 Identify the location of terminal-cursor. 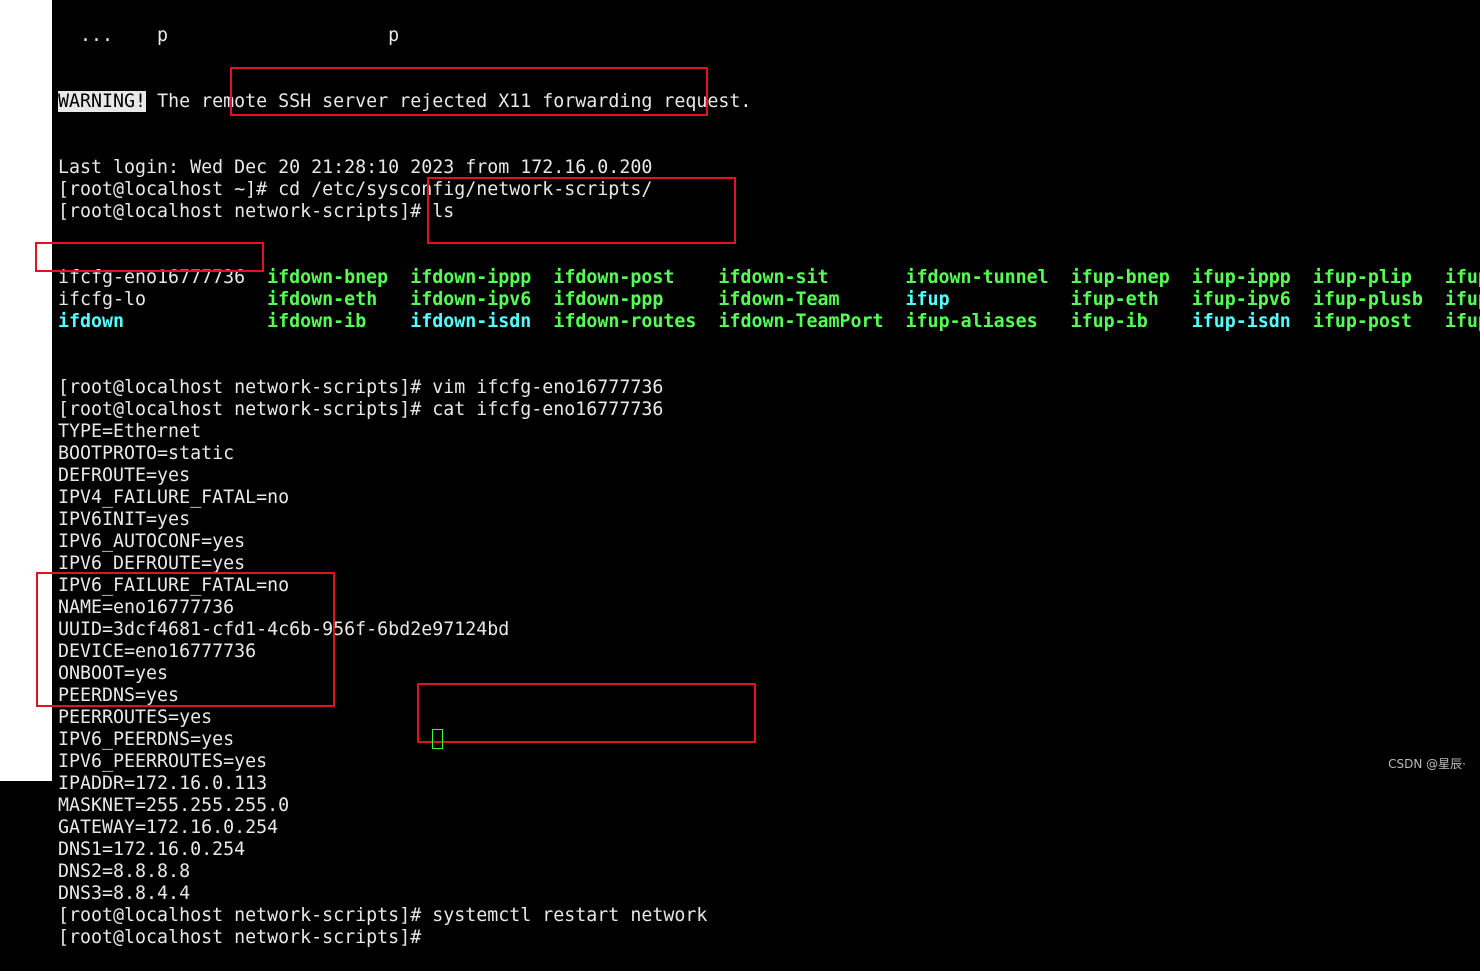
(437, 739).